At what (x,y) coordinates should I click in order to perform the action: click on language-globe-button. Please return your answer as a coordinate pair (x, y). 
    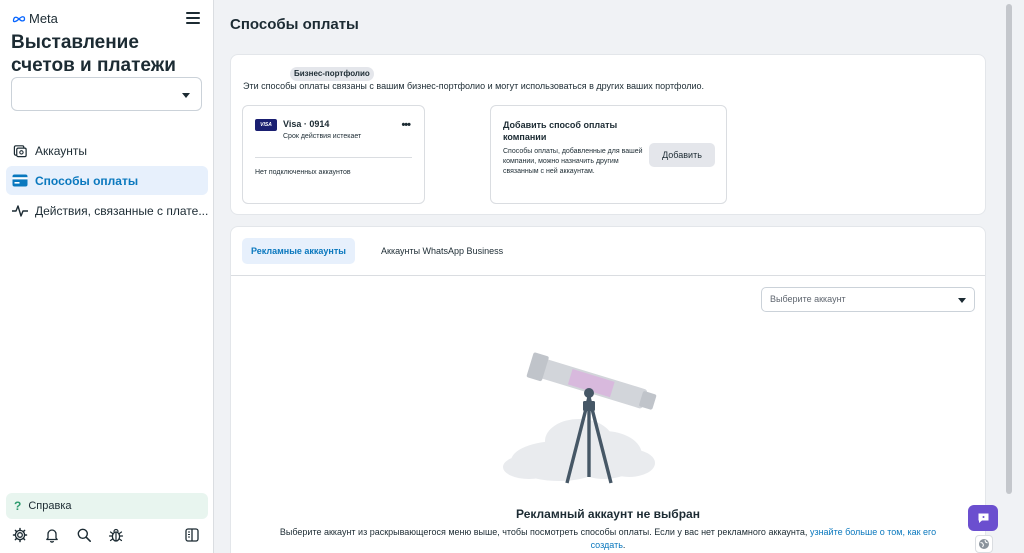
    Looking at the image, I should click on (984, 544).